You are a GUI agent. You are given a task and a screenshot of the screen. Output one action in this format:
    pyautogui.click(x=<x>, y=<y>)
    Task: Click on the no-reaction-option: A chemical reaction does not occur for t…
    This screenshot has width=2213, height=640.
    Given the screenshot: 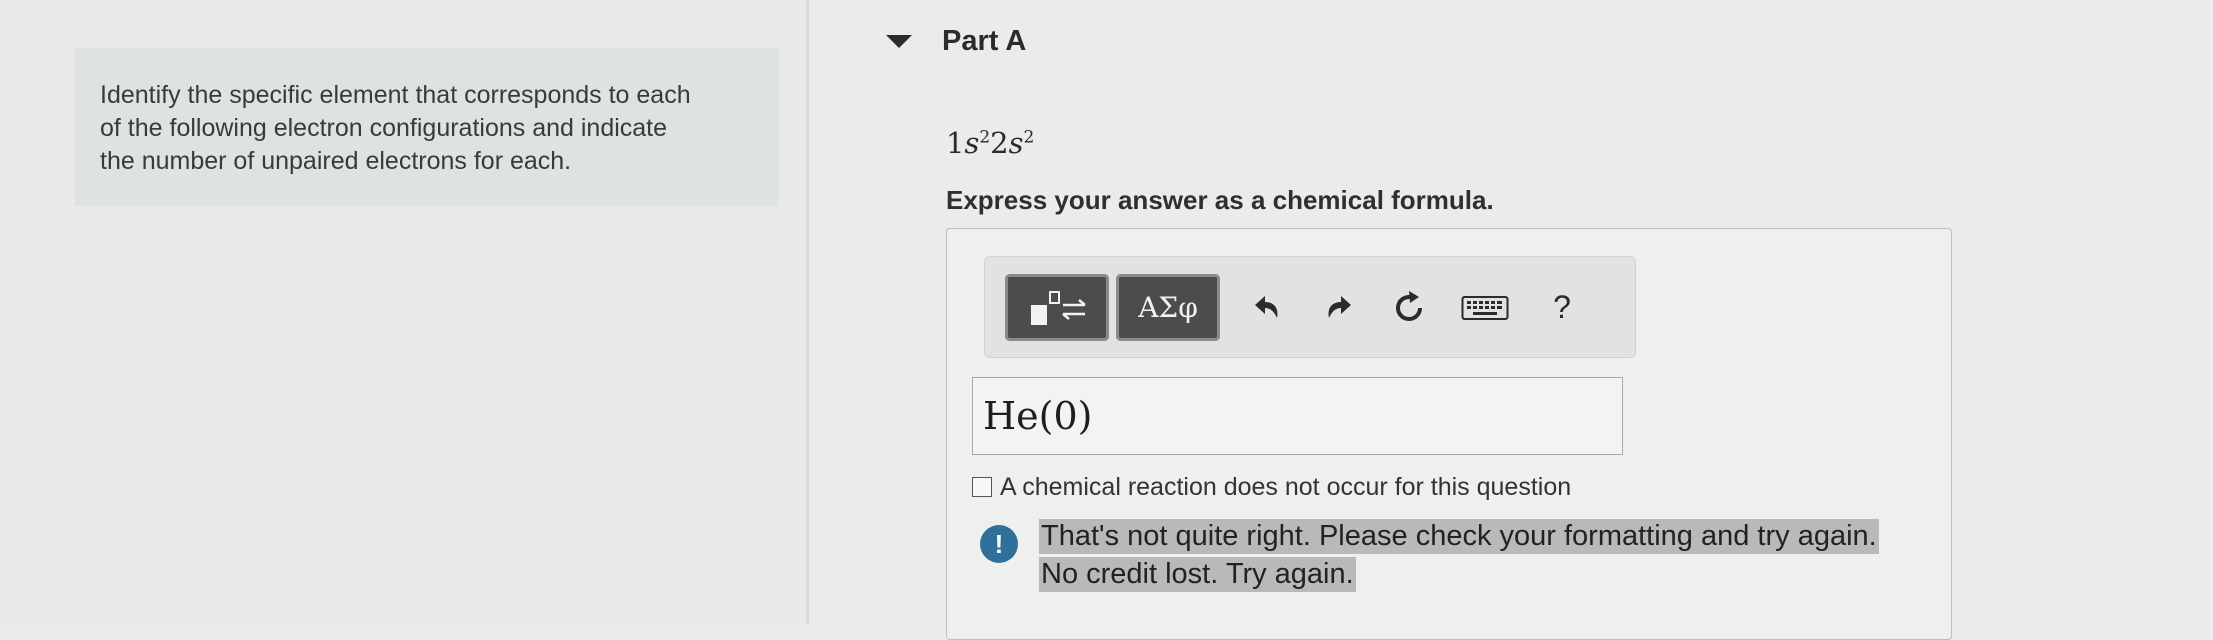 What is the action you would take?
    pyautogui.click(x=1271, y=487)
    